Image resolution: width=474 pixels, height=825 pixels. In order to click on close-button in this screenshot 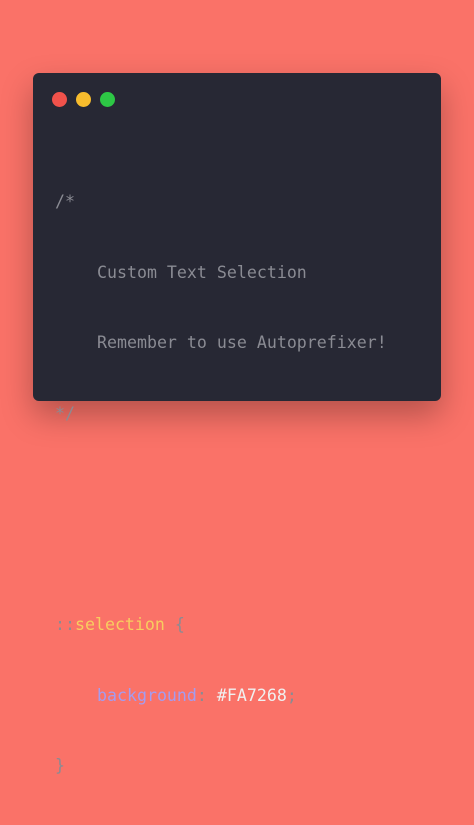, I will do `click(59, 99)`.